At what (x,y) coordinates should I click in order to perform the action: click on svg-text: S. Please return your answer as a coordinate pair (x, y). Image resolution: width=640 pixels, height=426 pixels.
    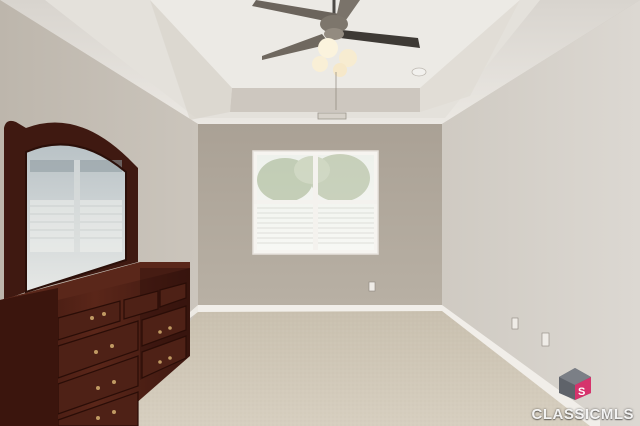
    Looking at the image, I should click on (581, 392).